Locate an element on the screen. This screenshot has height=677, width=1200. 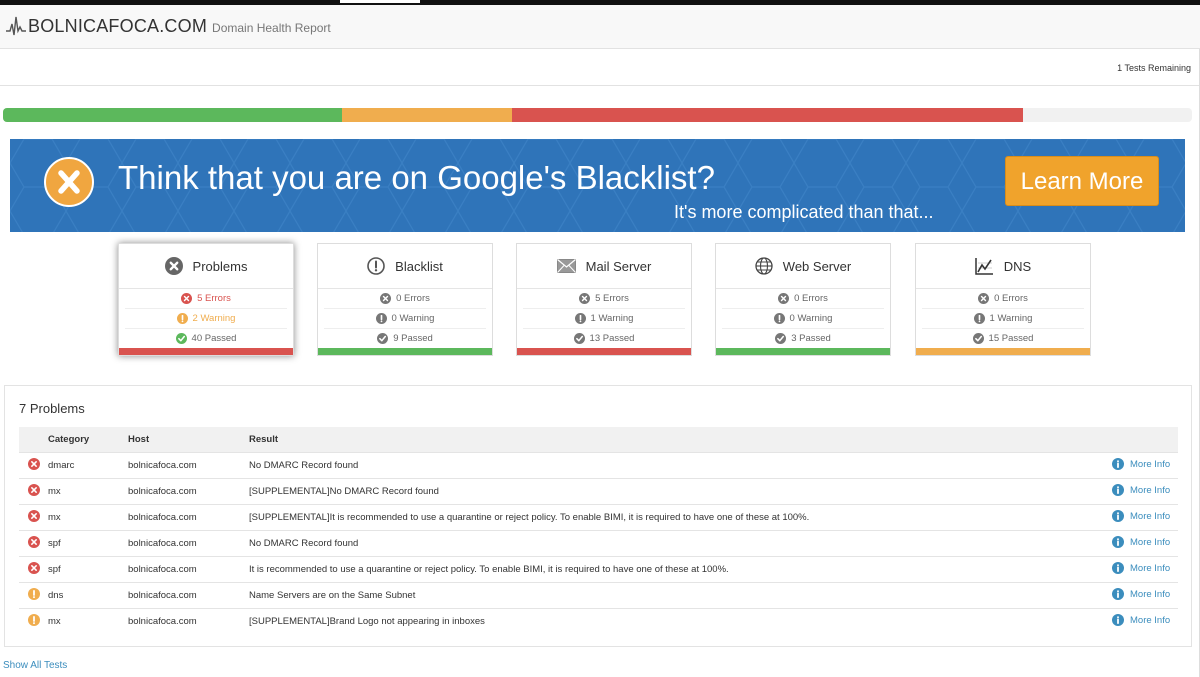
card-title: Blacklist is located at coordinates (419, 266).